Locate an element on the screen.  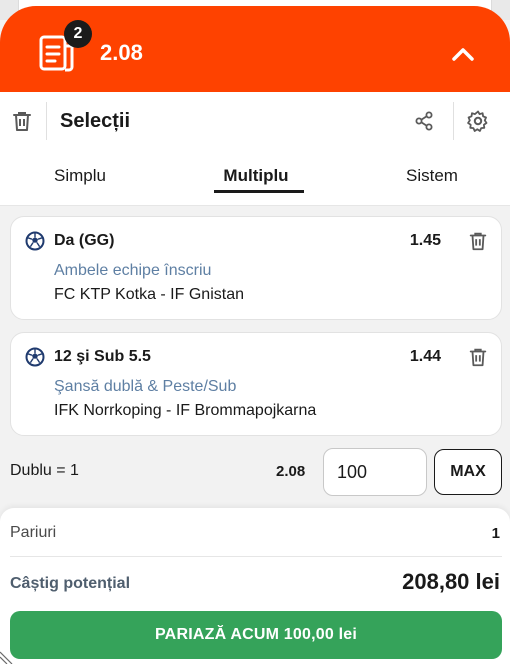
selection-match: IFK Norrkoping - IF Brommapojkarna is located at coordinates (185, 410).